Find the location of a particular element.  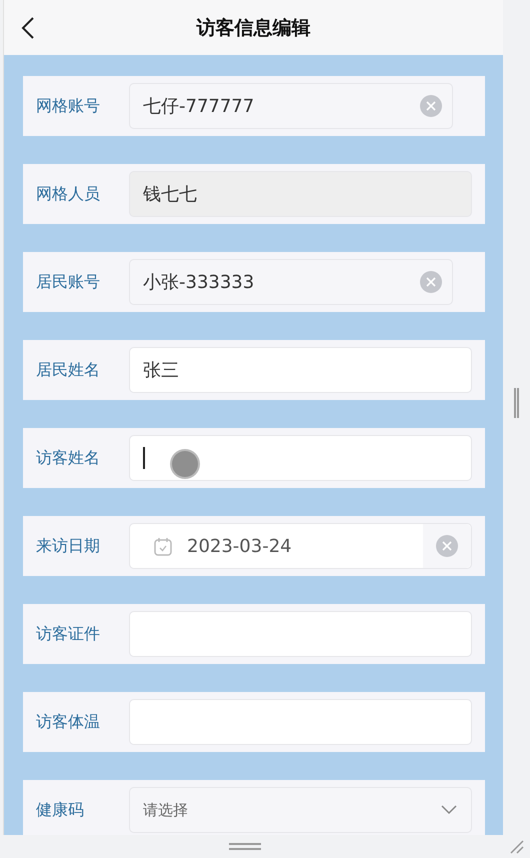

back-icon is located at coordinates (28, 28).